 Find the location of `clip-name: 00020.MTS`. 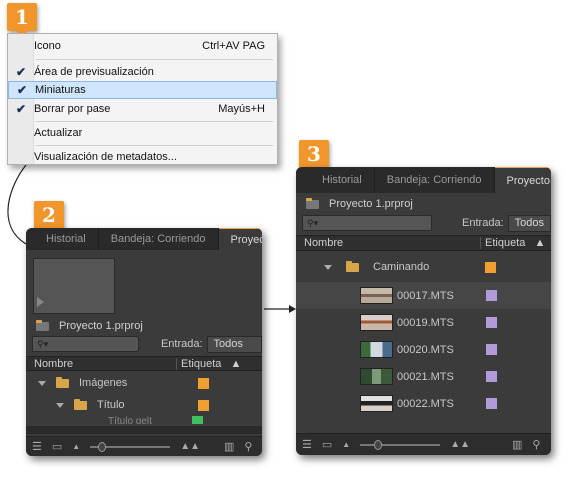

clip-name: 00020.MTS is located at coordinates (425, 349).